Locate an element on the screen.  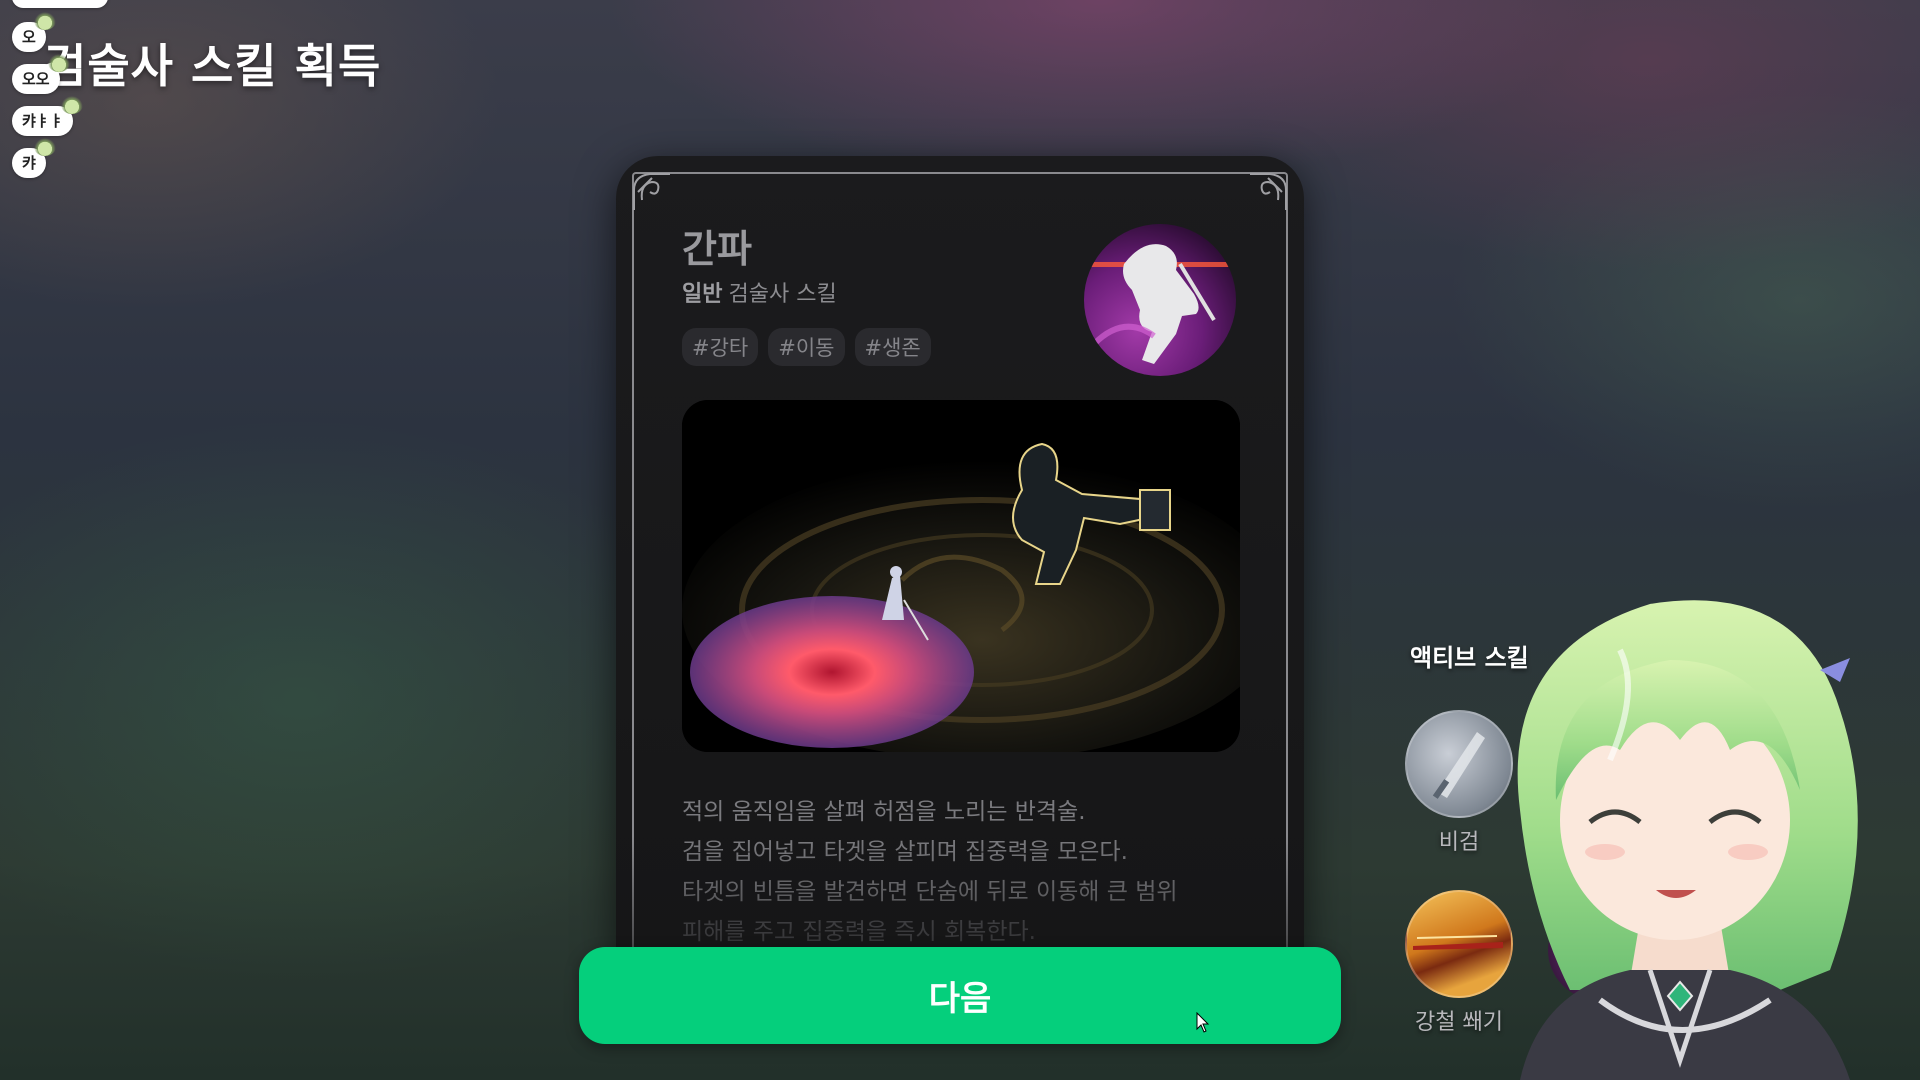
chat-bubble: 오 is located at coordinates (34, 32).